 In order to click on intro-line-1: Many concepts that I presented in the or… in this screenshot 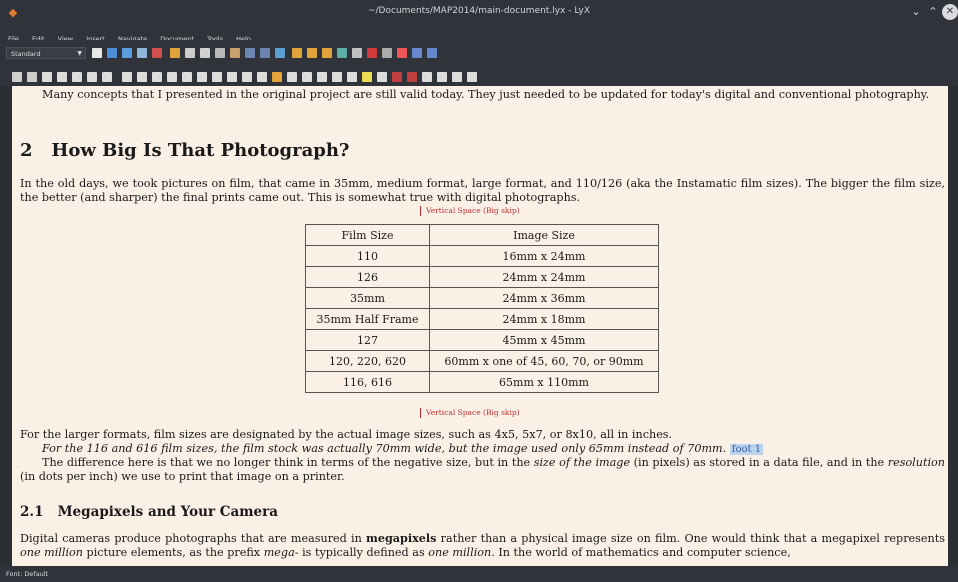, I will do `click(447, 94)`.